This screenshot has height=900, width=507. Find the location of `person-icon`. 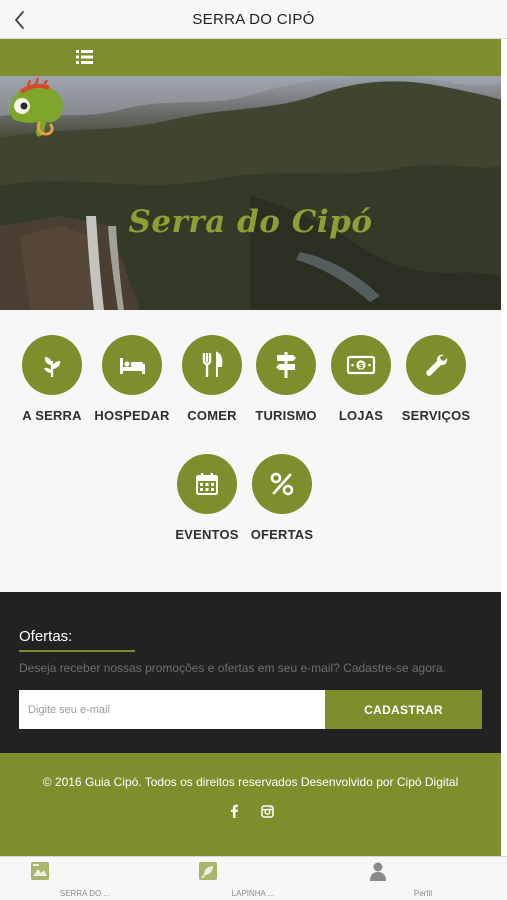

person-icon is located at coordinates (378, 871).